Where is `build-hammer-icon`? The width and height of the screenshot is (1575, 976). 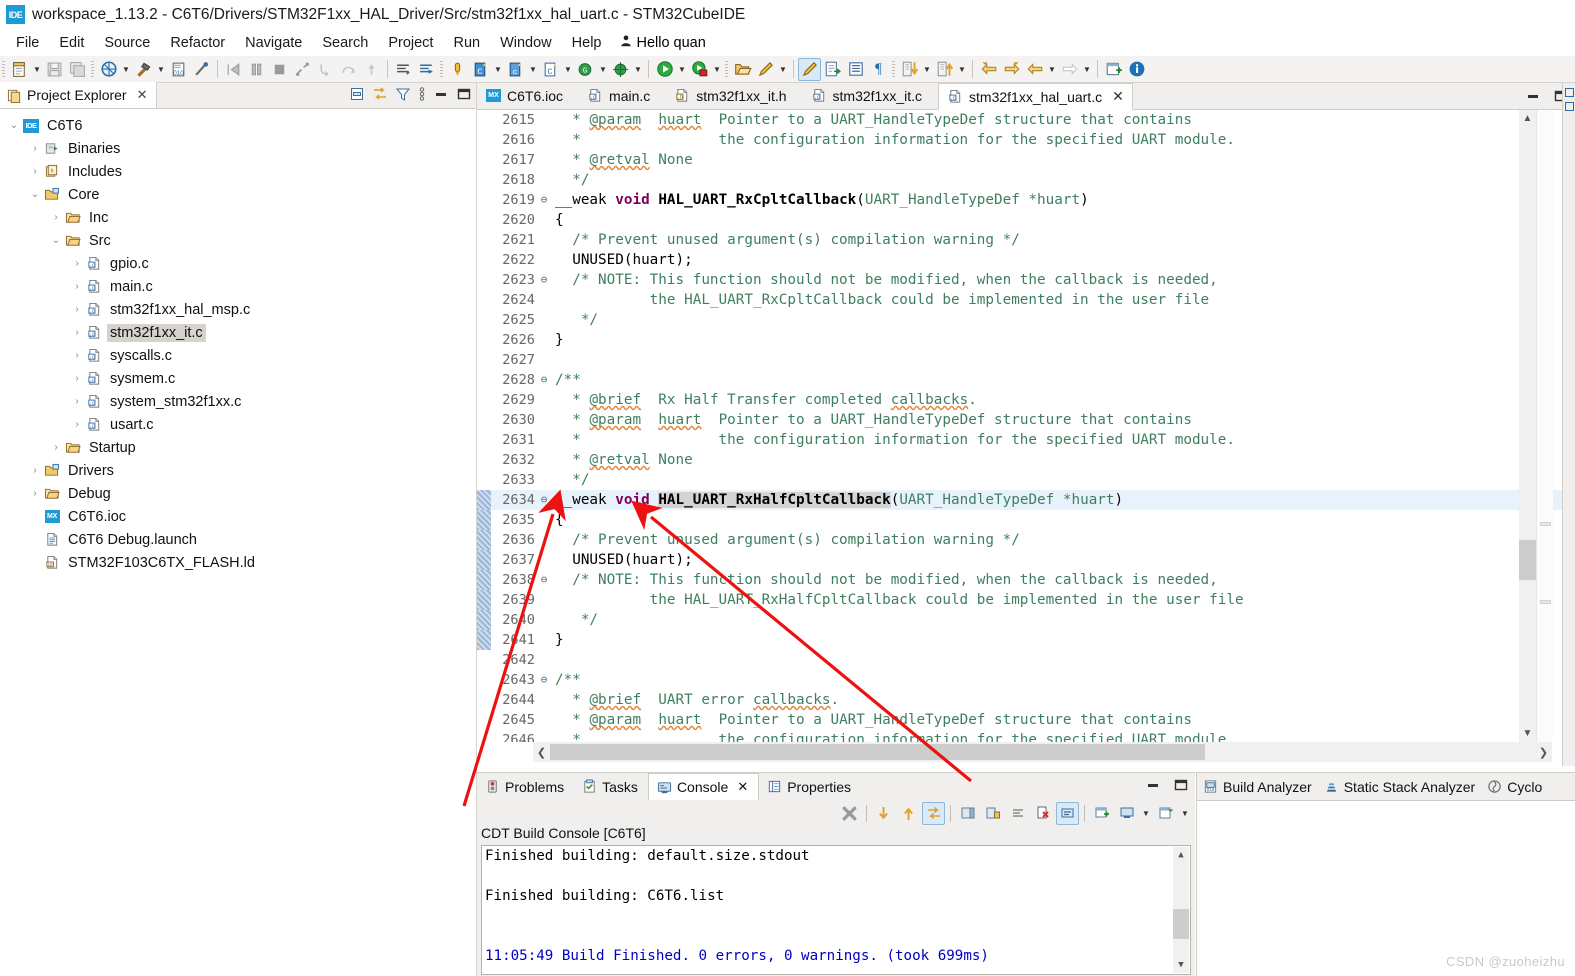
build-hammer-icon is located at coordinates (143, 69).